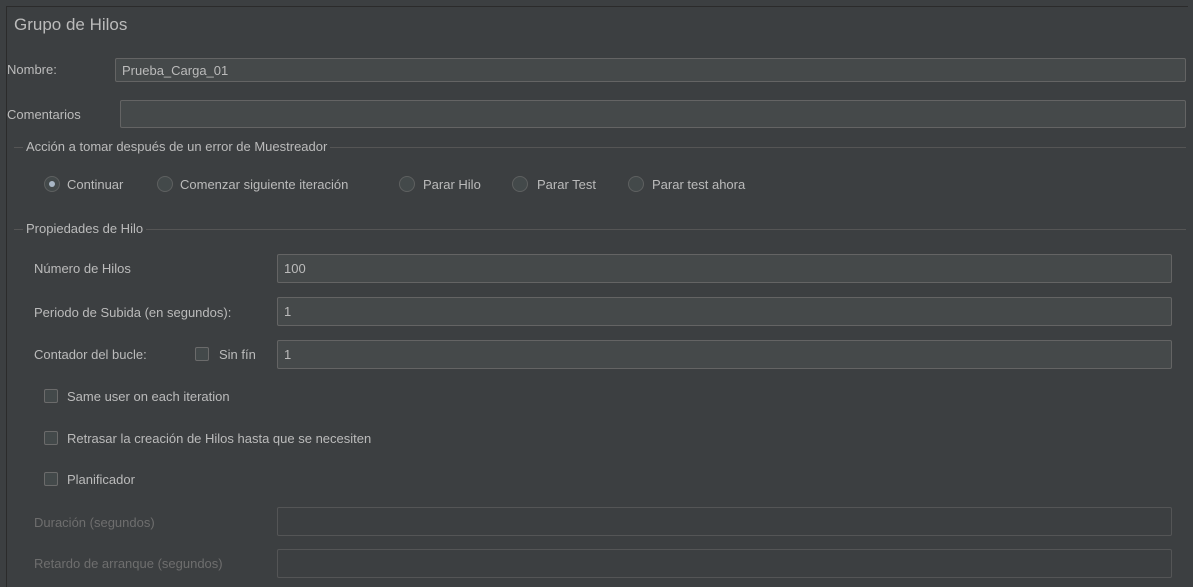 The image size is (1193, 587). What do you see at coordinates (148, 396) in the screenshot?
I see `same-user-label: Same user on each iteration` at bounding box center [148, 396].